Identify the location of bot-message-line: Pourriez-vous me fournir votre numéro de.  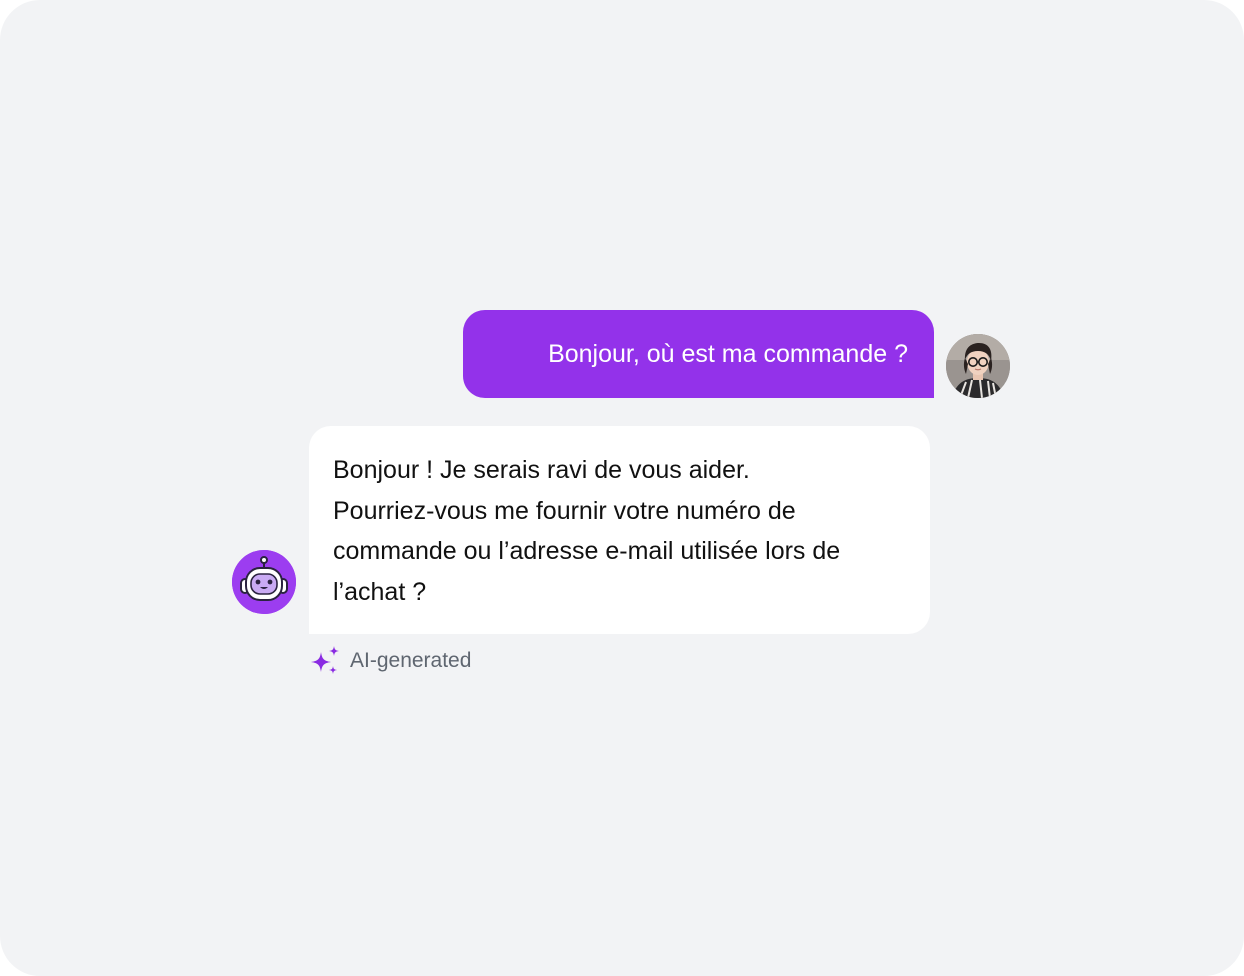
(564, 510).